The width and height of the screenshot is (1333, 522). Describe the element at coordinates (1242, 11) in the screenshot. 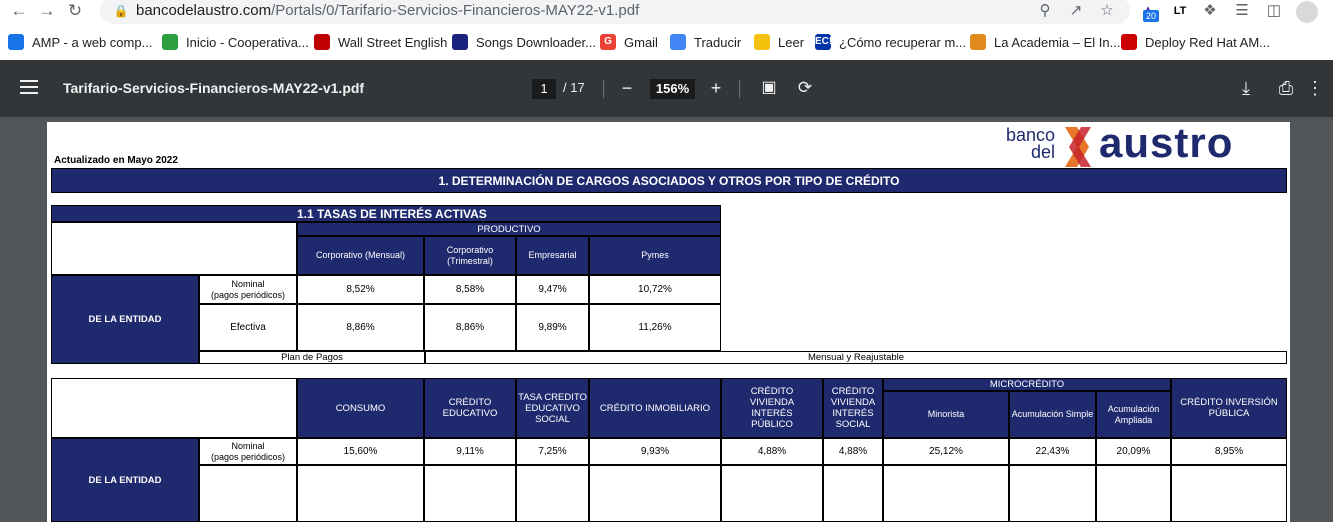

I see `reading-list-icon: ☰` at that location.